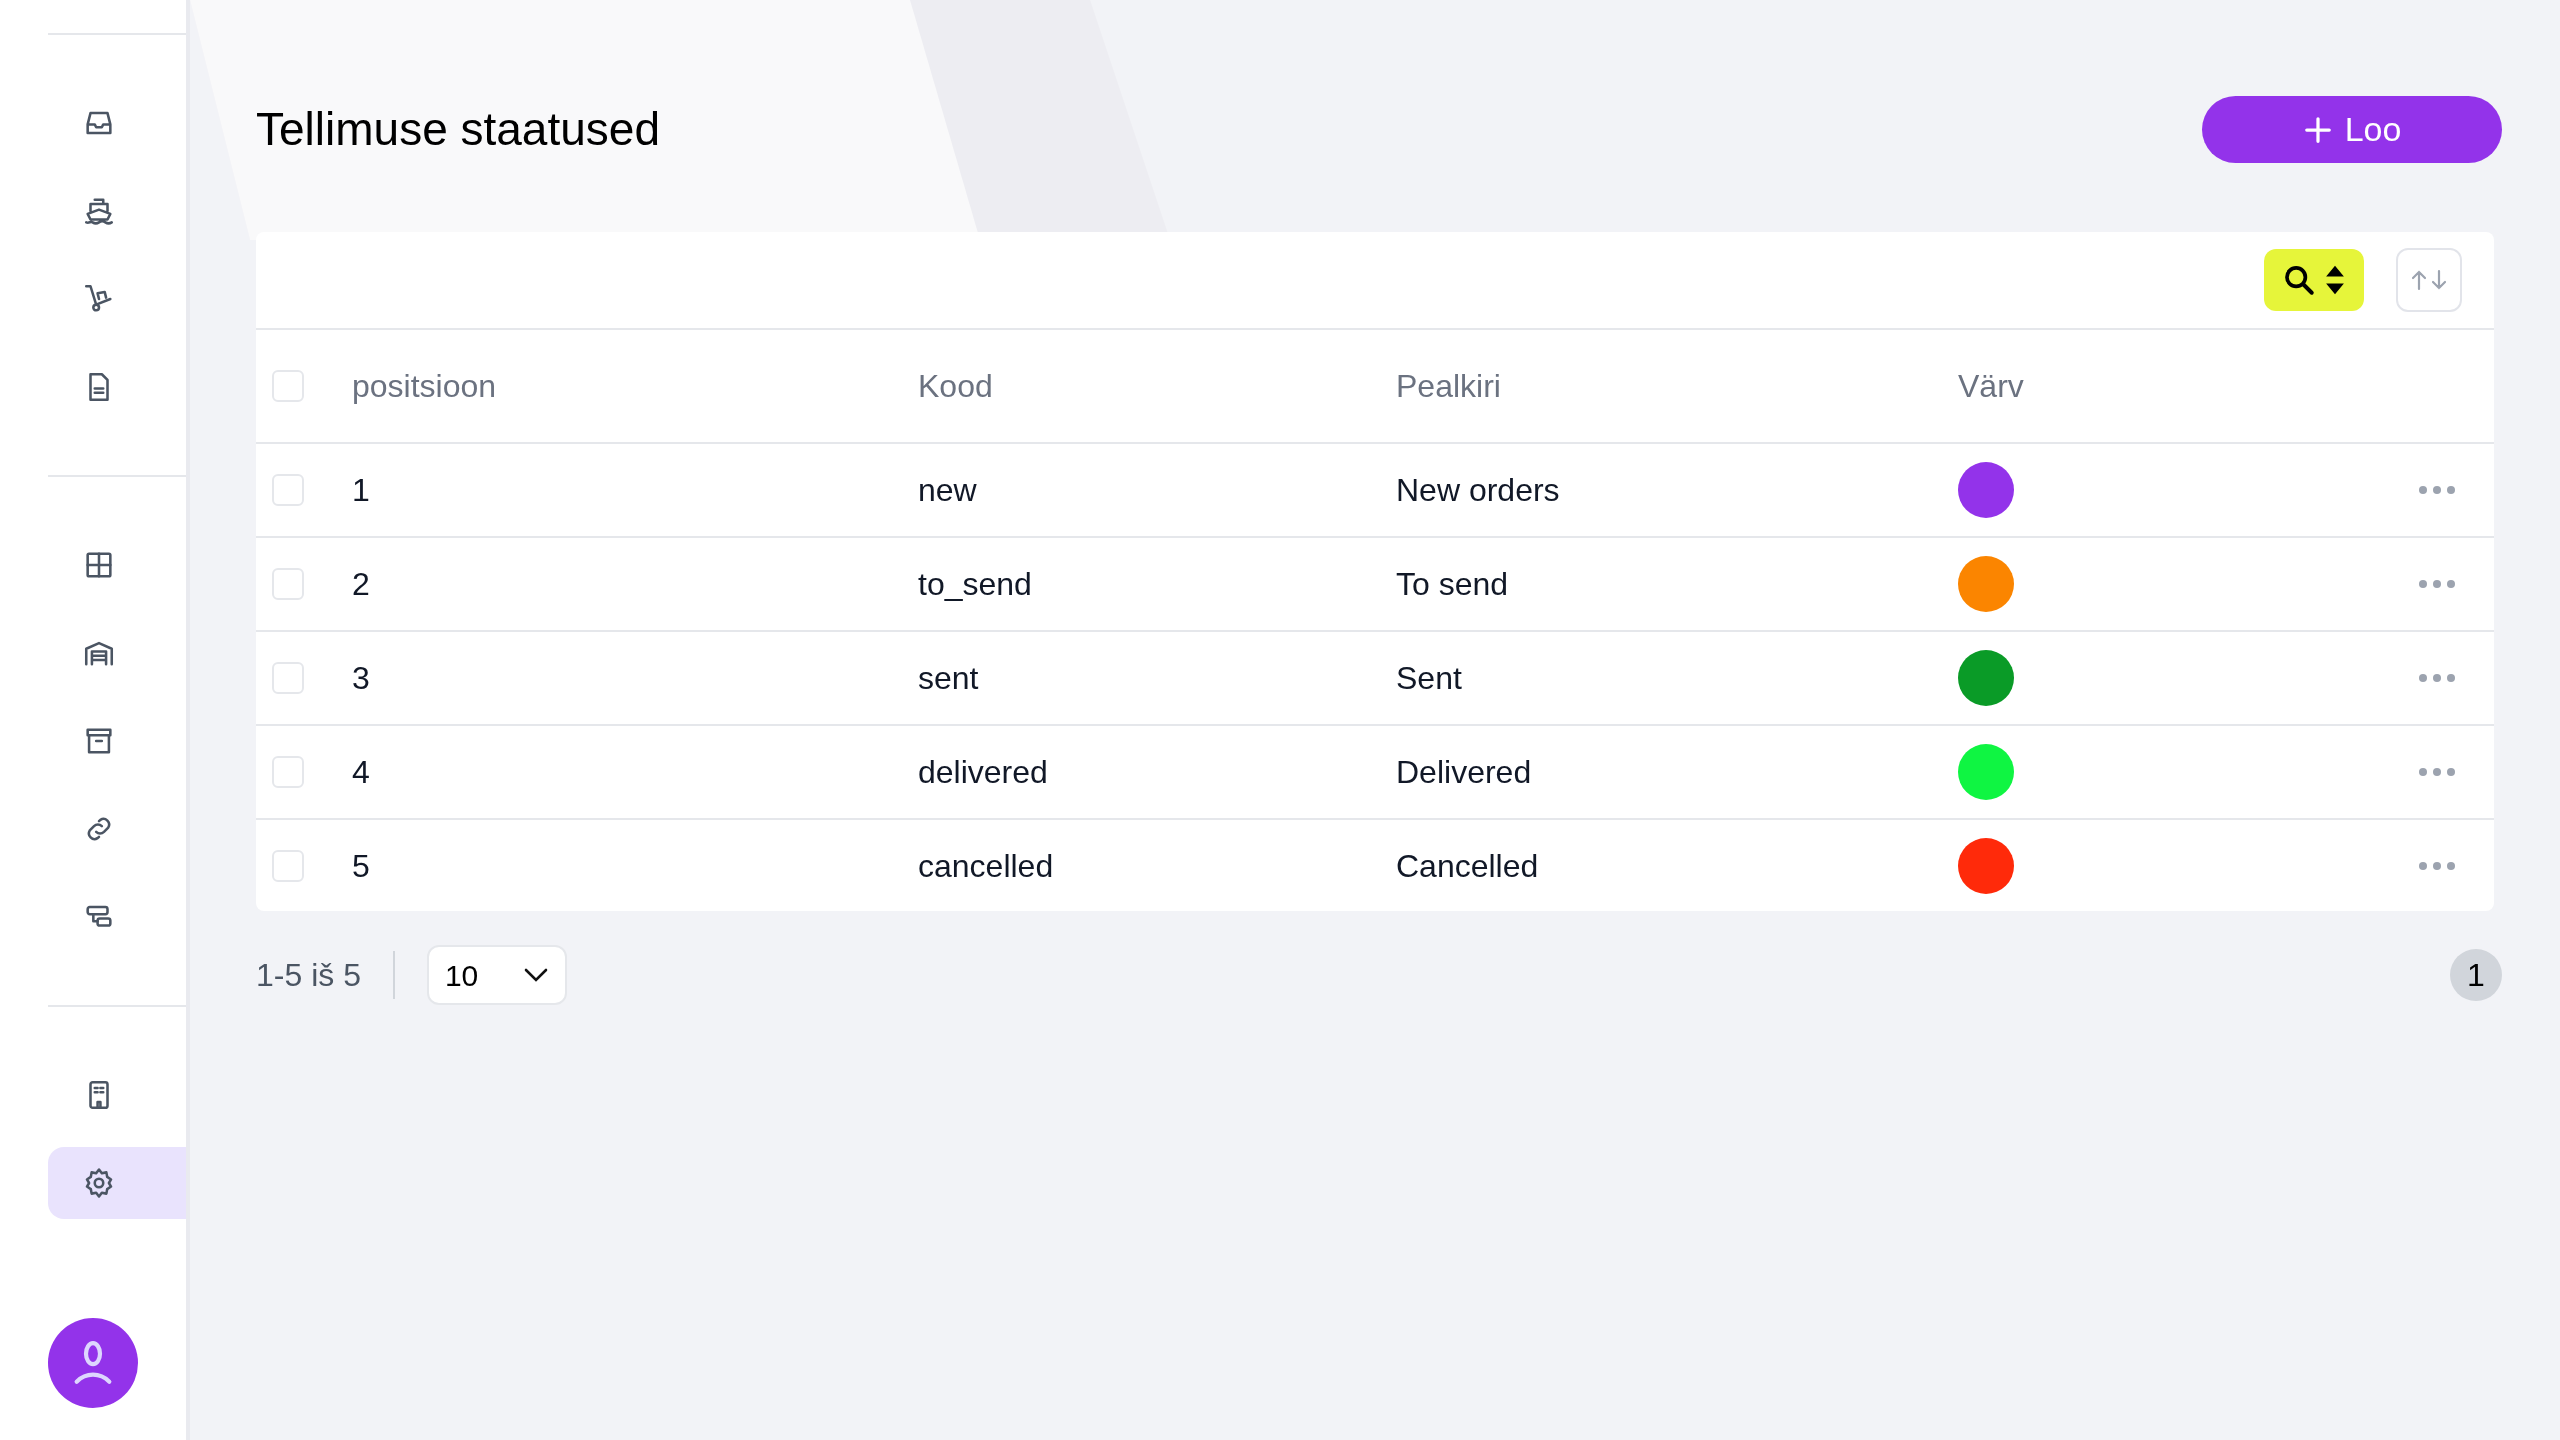 This screenshot has width=2560, height=1440. I want to click on chevron-down-icon, so click(535, 975).